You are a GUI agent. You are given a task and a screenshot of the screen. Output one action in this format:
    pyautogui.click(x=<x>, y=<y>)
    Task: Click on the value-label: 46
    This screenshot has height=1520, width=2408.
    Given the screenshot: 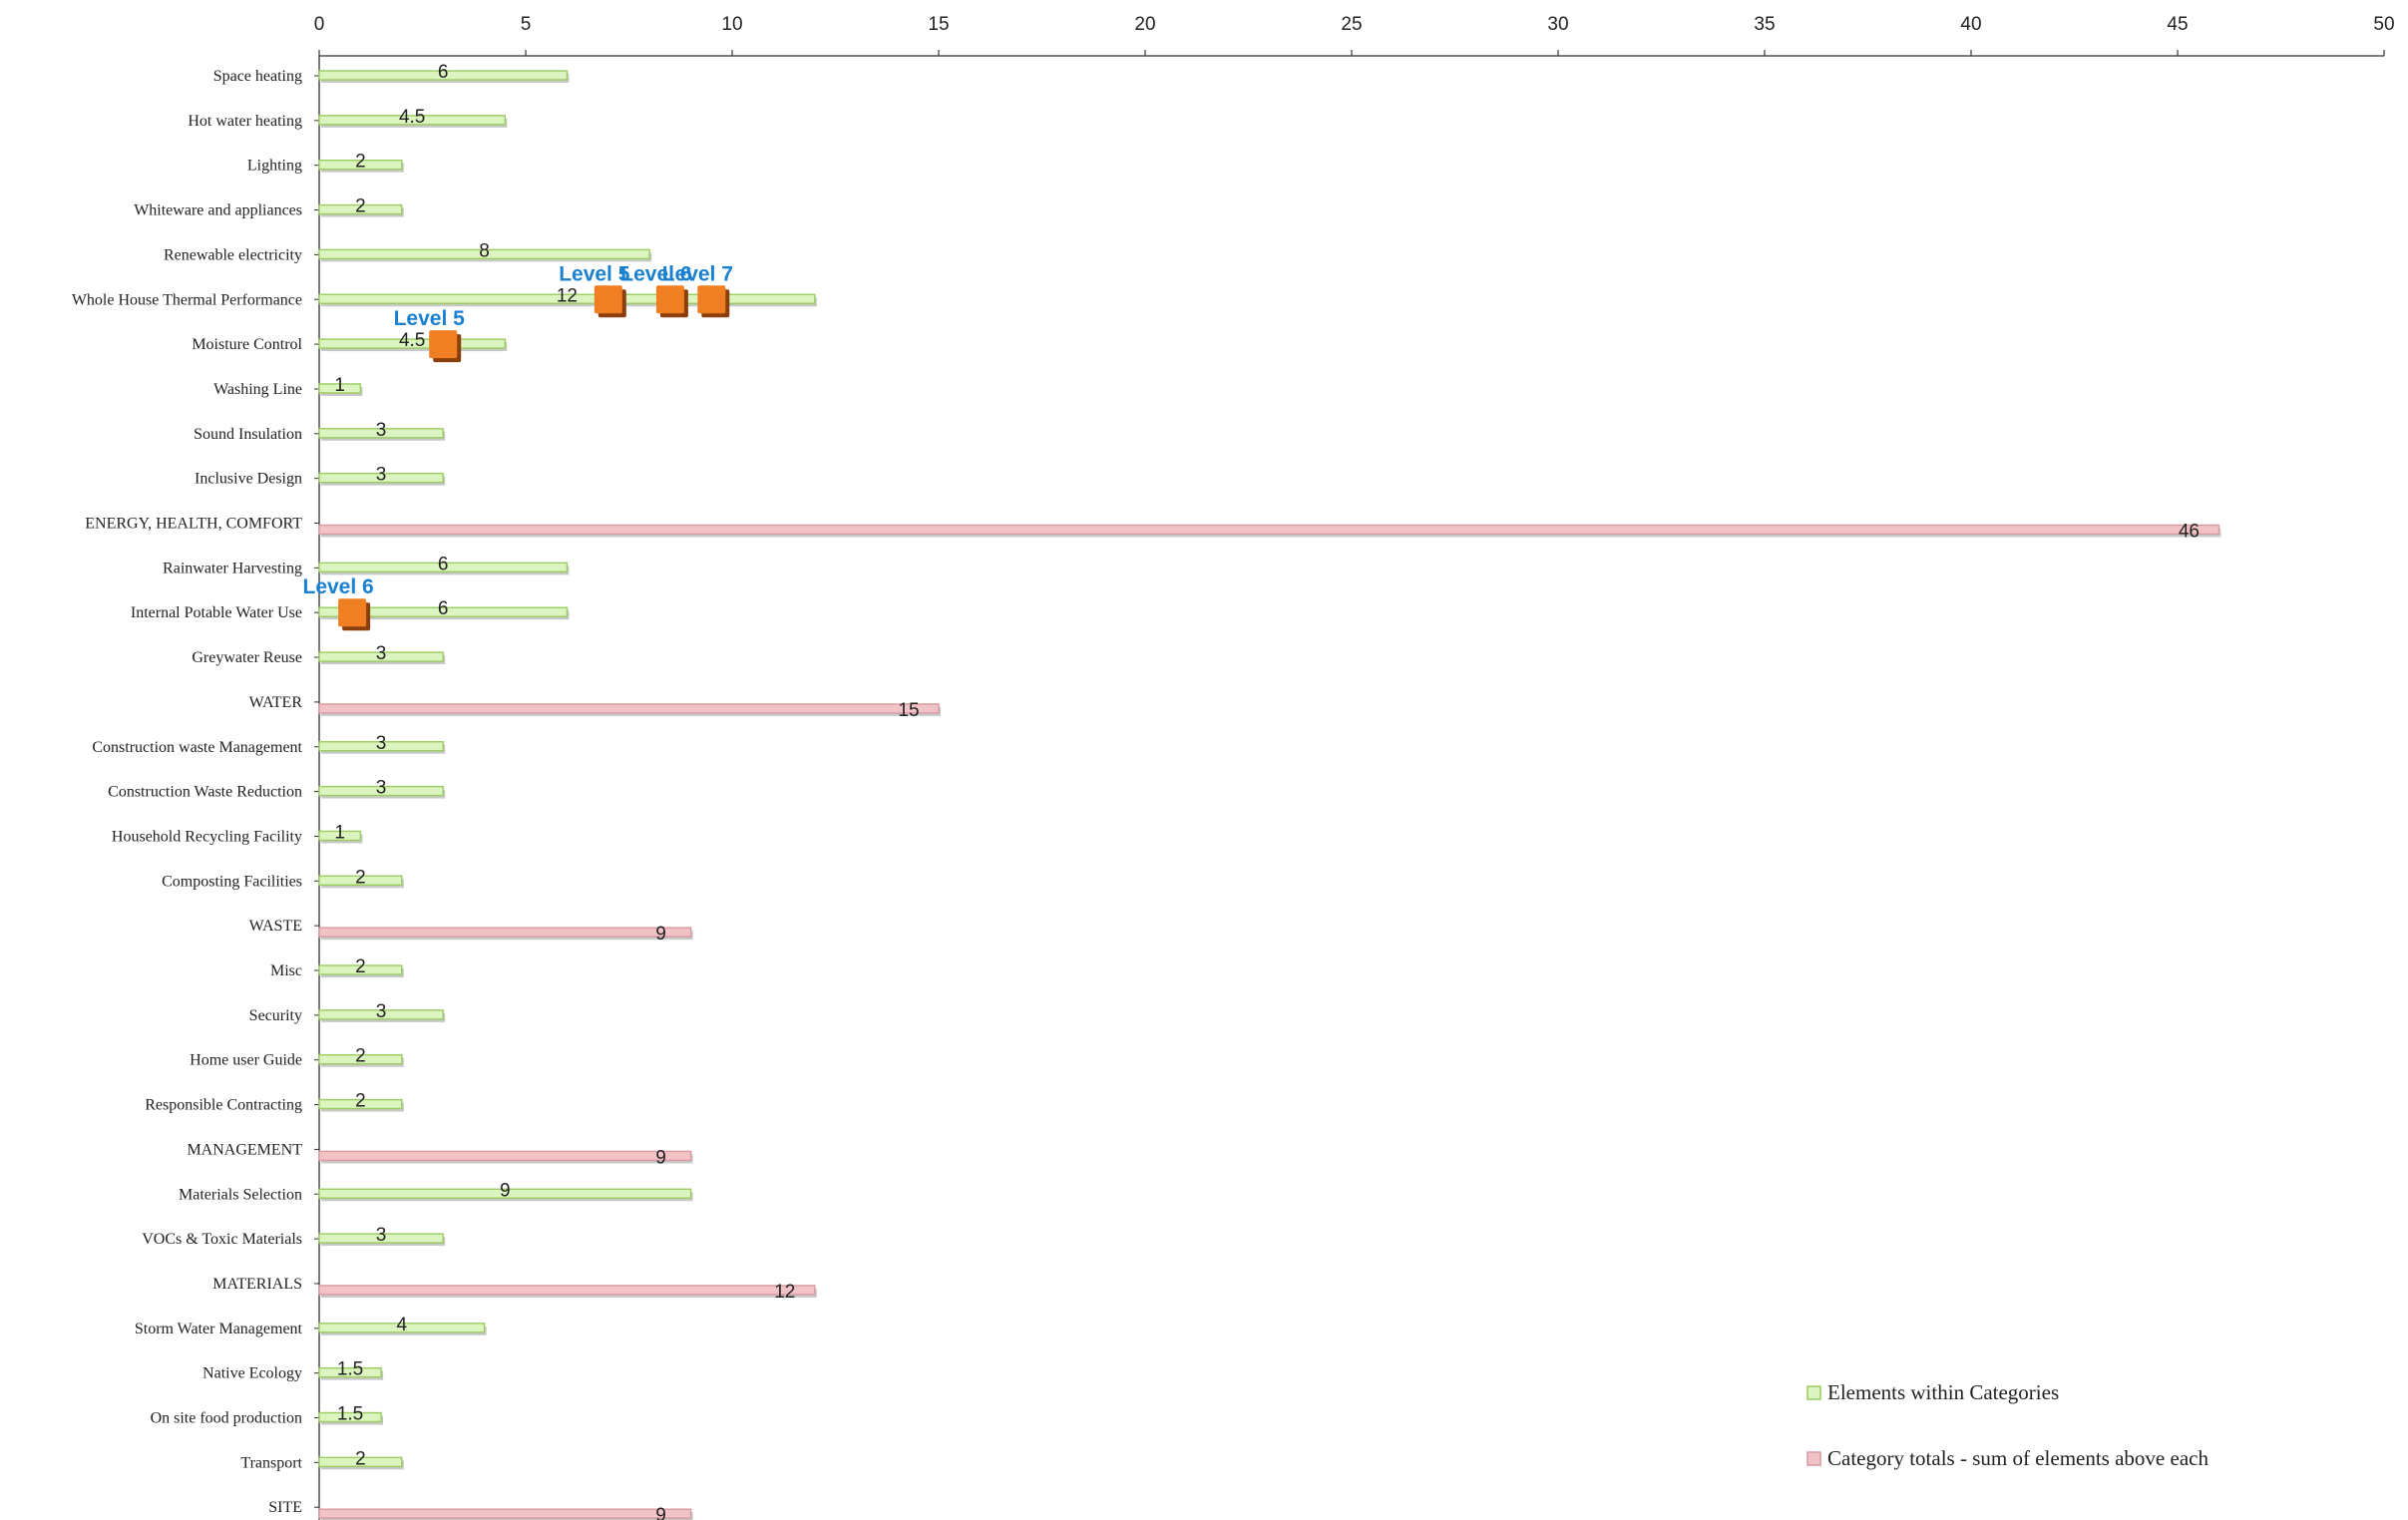 What is the action you would take?
    pyautogui.click(x=2190, y=532)
    